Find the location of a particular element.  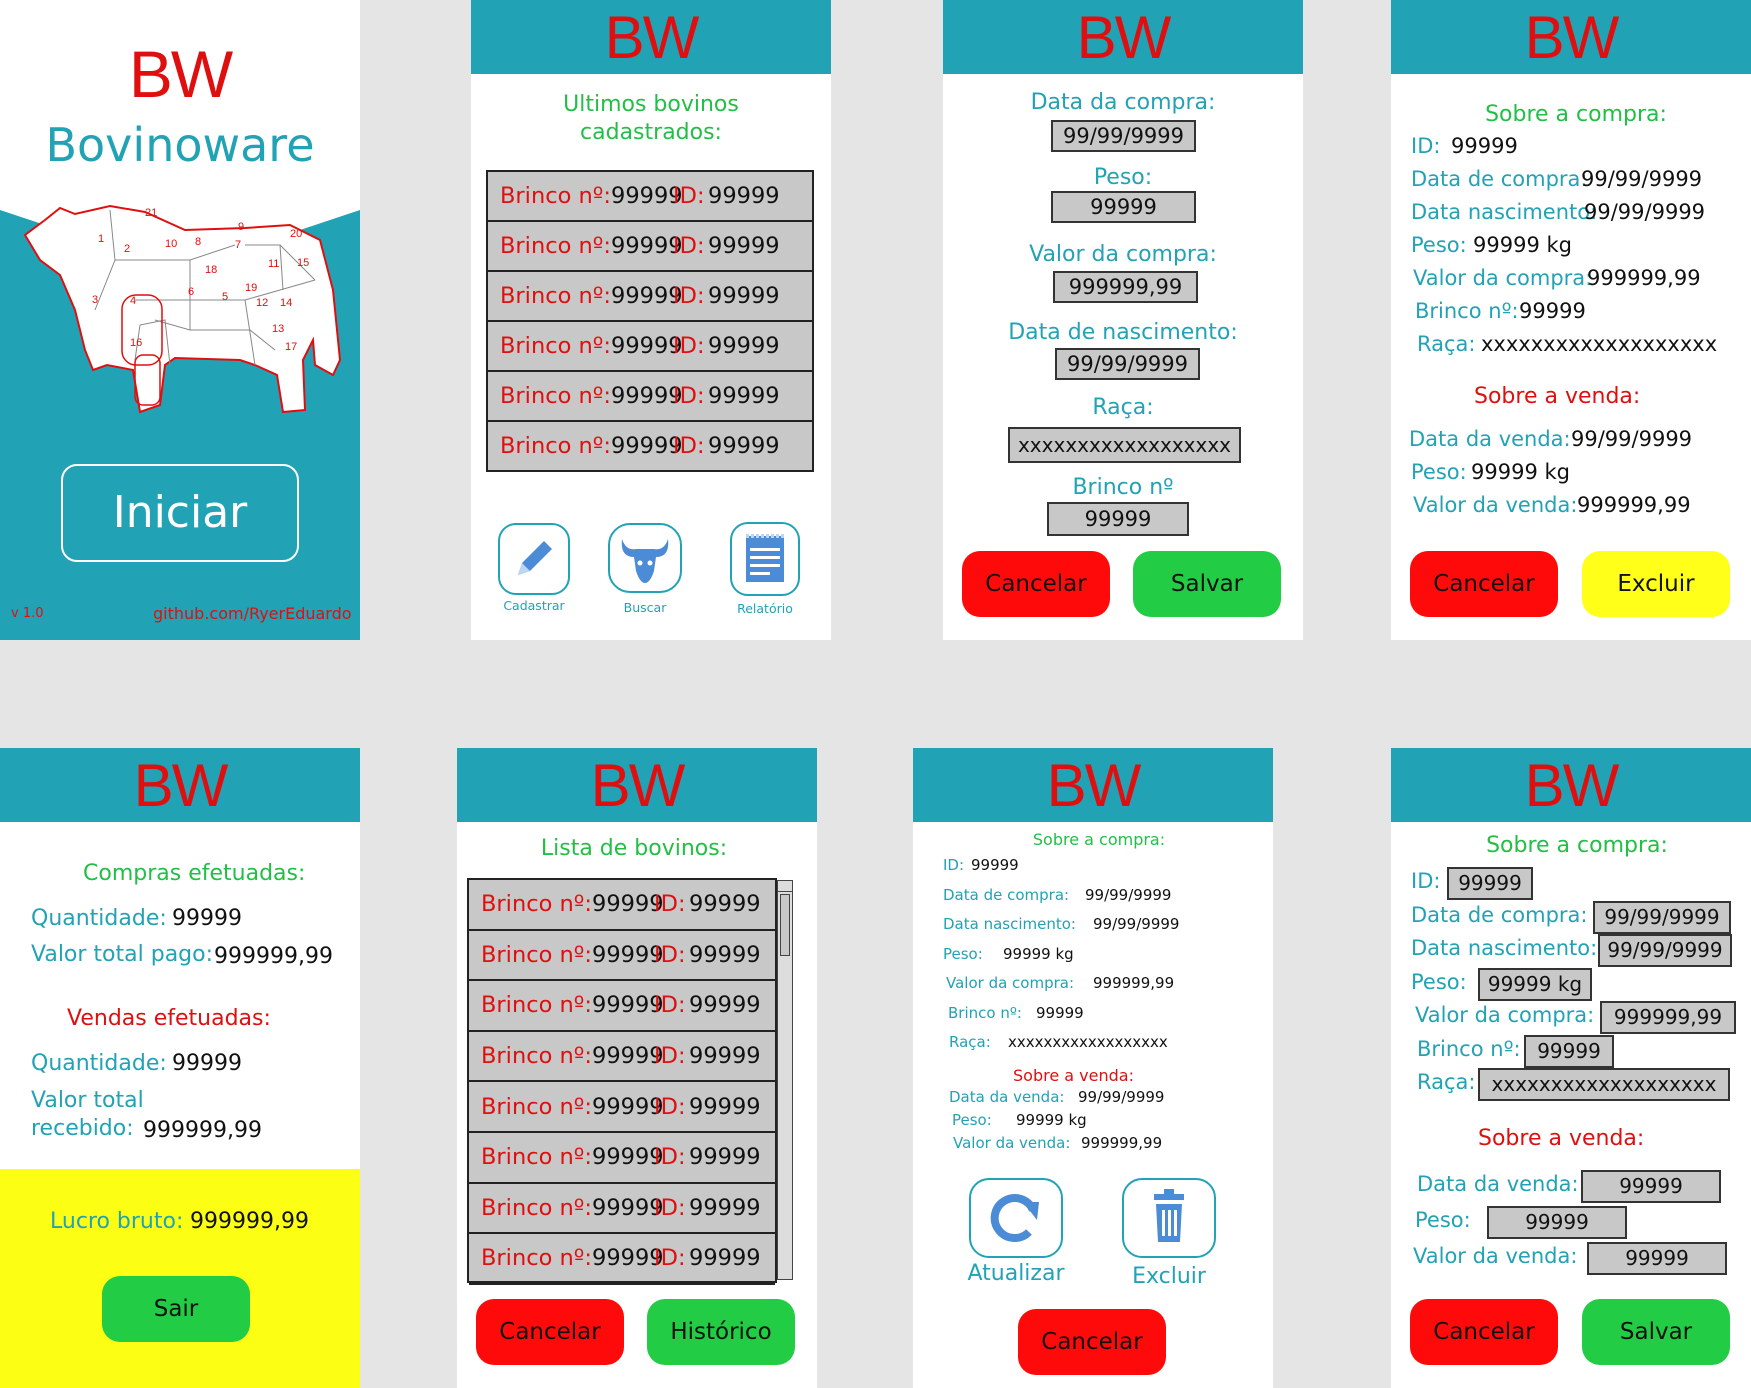

report-icon is located at coordinates (765, 558).